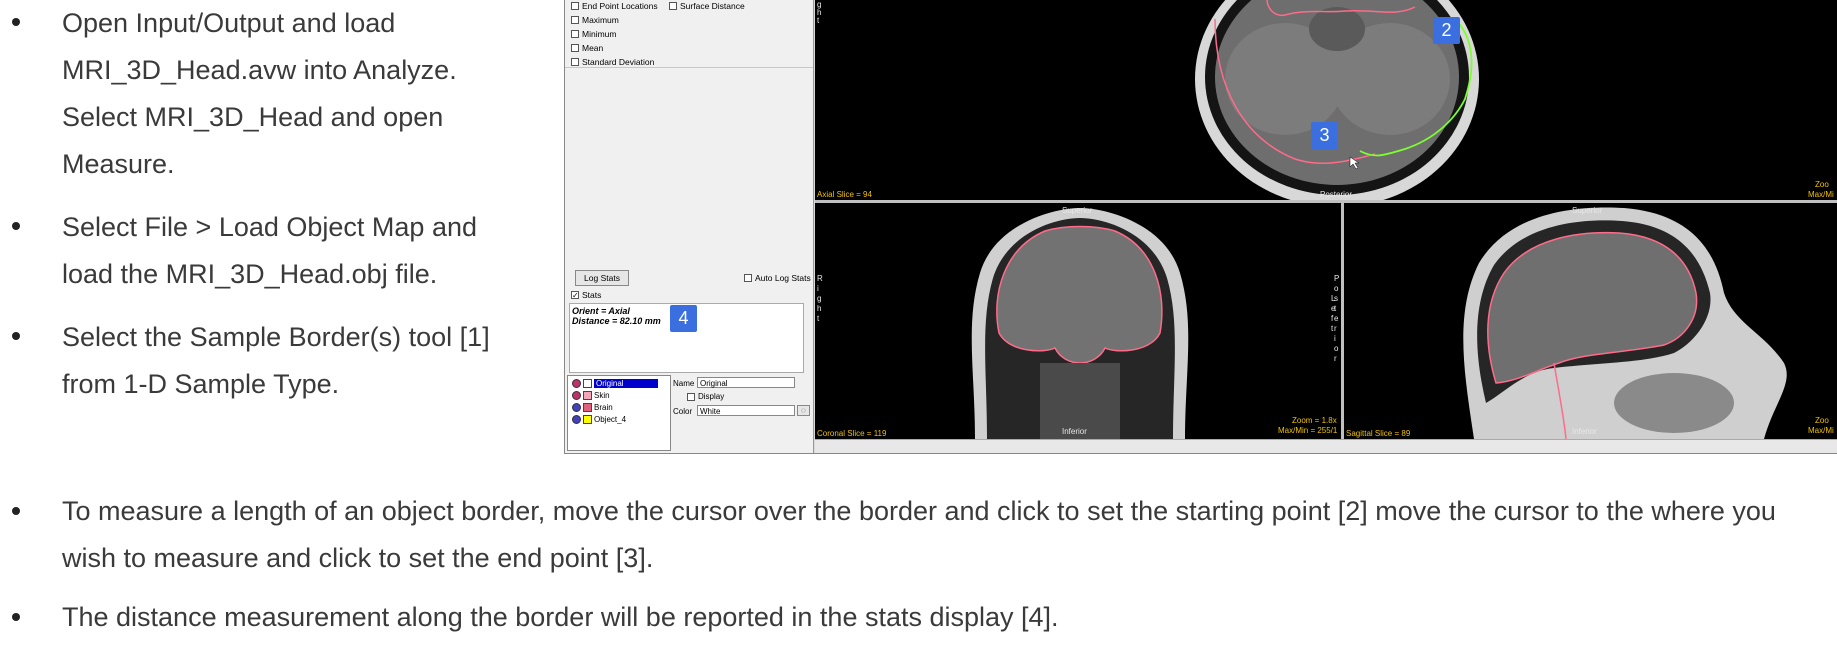 Image resolution: width=1837 pixels, height=668 pixels. I want to click on option-maximum: Maximum, so click(595, 20).